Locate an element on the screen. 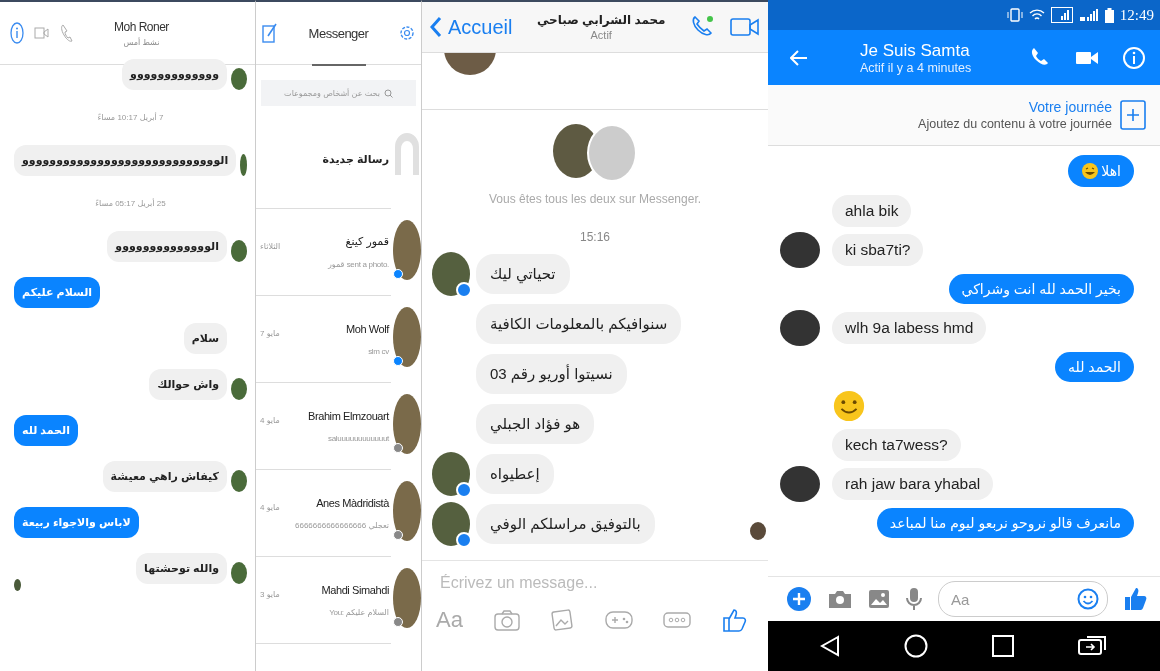  message-bubble: هو فؤاد الجبلي is located at coordinates (535, 424).